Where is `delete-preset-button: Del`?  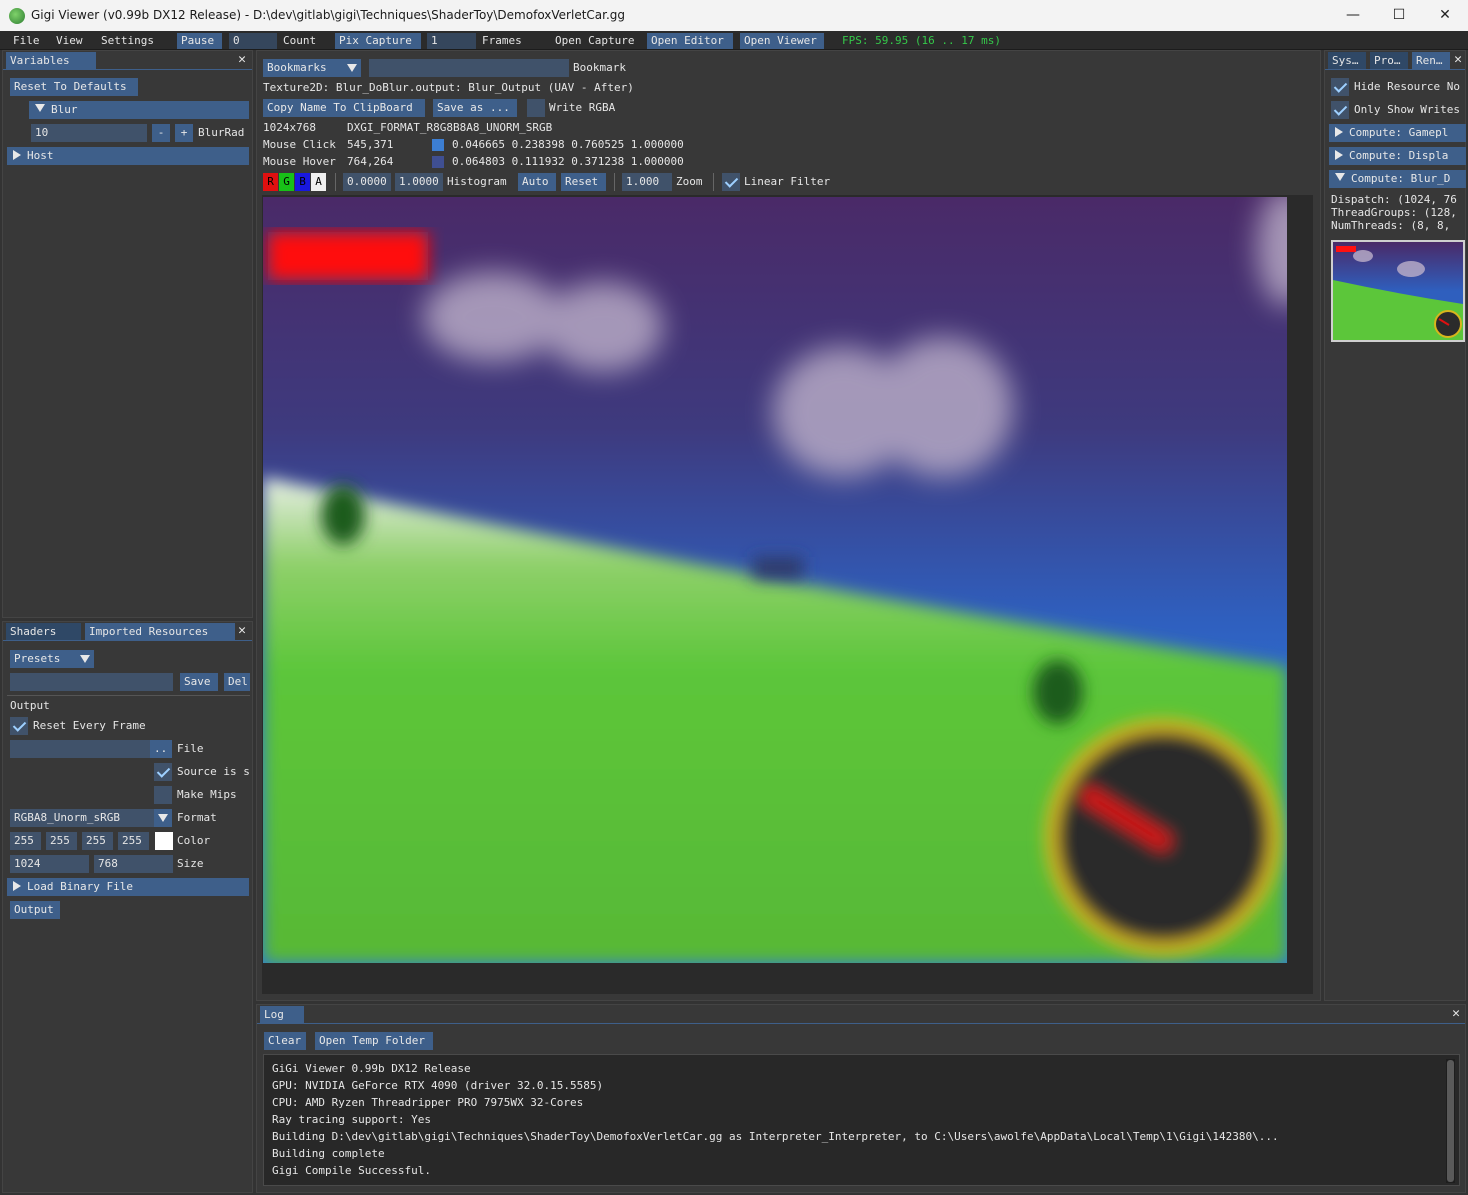 delete-preset-button: Del is located at coordinates (237, 682).